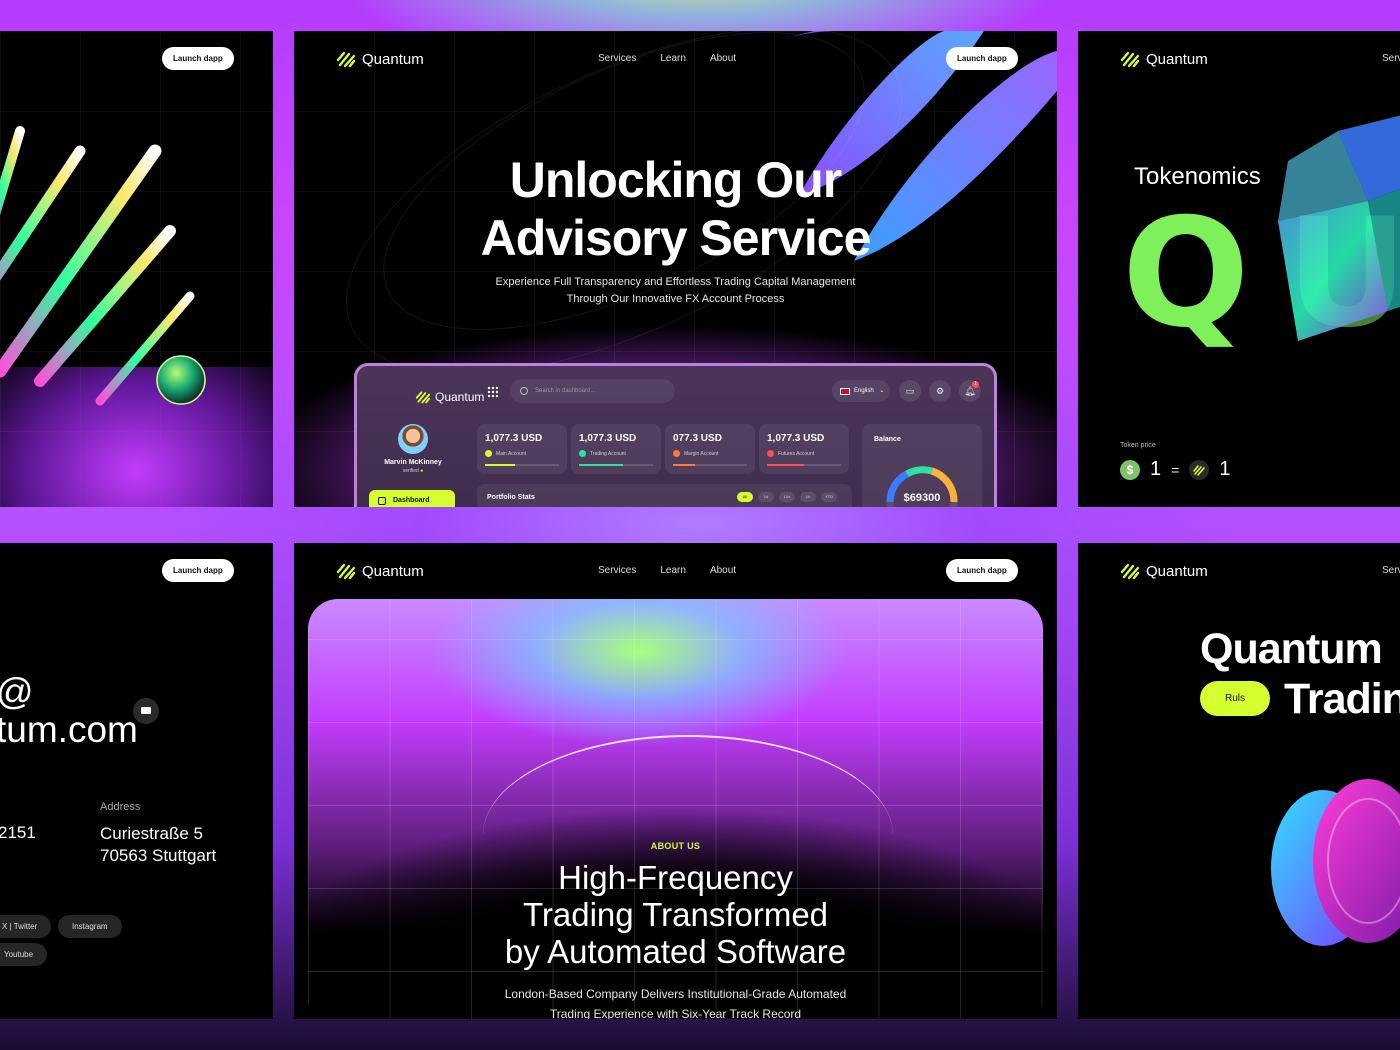 The width and height of the screenshot is (1400, 1050). What do you see at coordinates (1291, 649) in the screenshot?
I see `headline-line-1: Quantum` at bounding box center [1291, 649].